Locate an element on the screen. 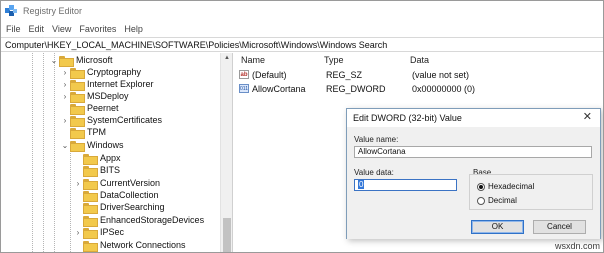  tree-item-label: CurrentVersion is located at coordinates (130, 183).